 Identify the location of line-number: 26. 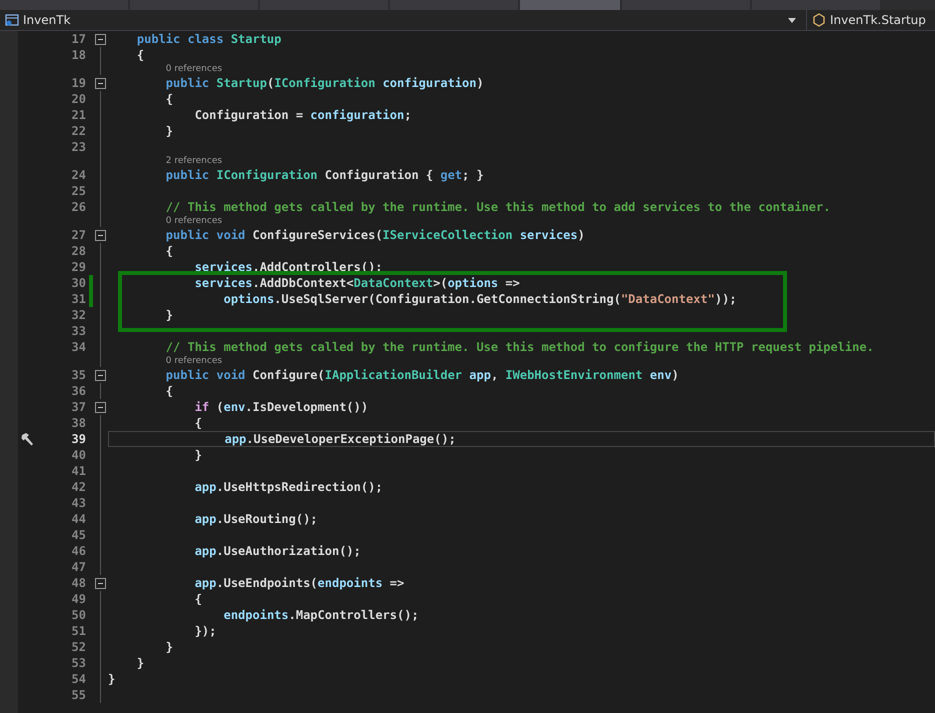
(78, 207).